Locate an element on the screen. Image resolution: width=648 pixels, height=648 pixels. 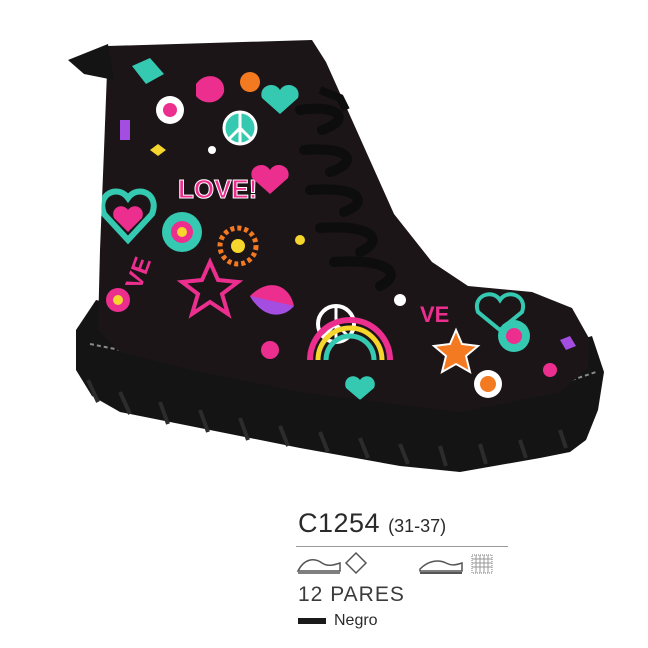
color-row: Negro is located at coordinates (338, 621).